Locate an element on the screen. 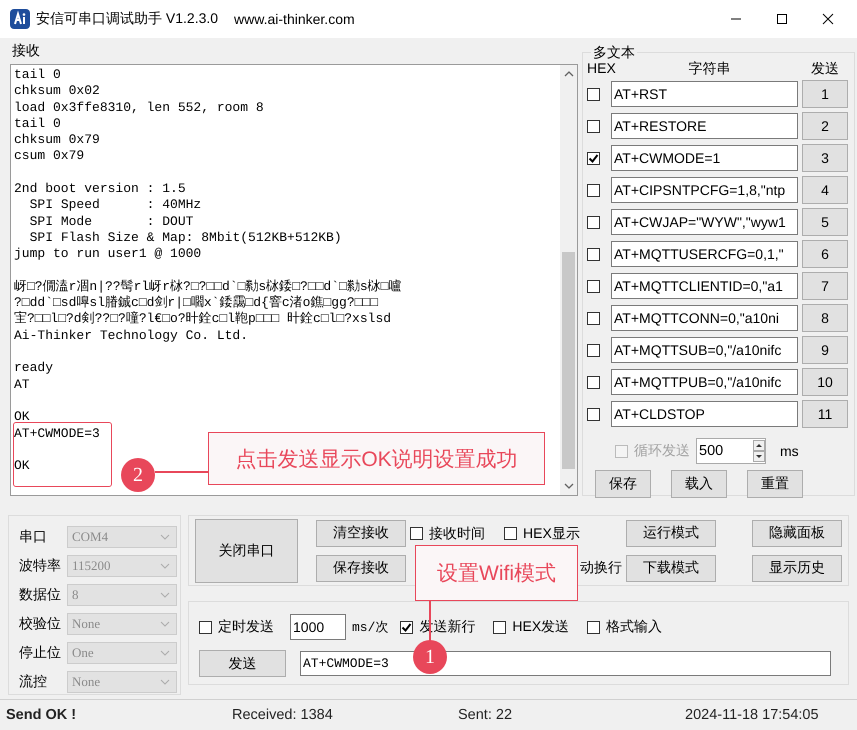 The width and height of the screenshot is (857, 730). receive-button: 清空接收 is located at coordinates (361, 533).